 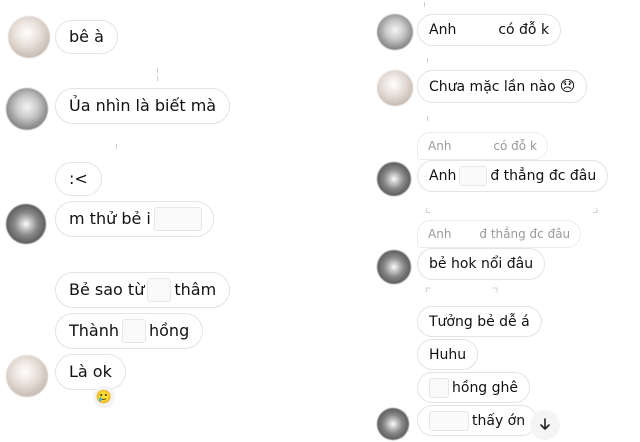 I want to click on message-text: :<, so click(x=78, y=178).